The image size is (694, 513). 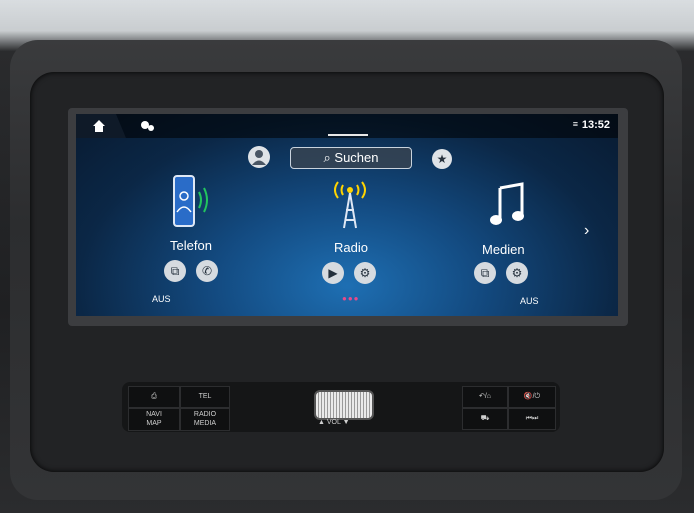 I want to click on radio-play-button: ▶, so click(x=333, y=273).